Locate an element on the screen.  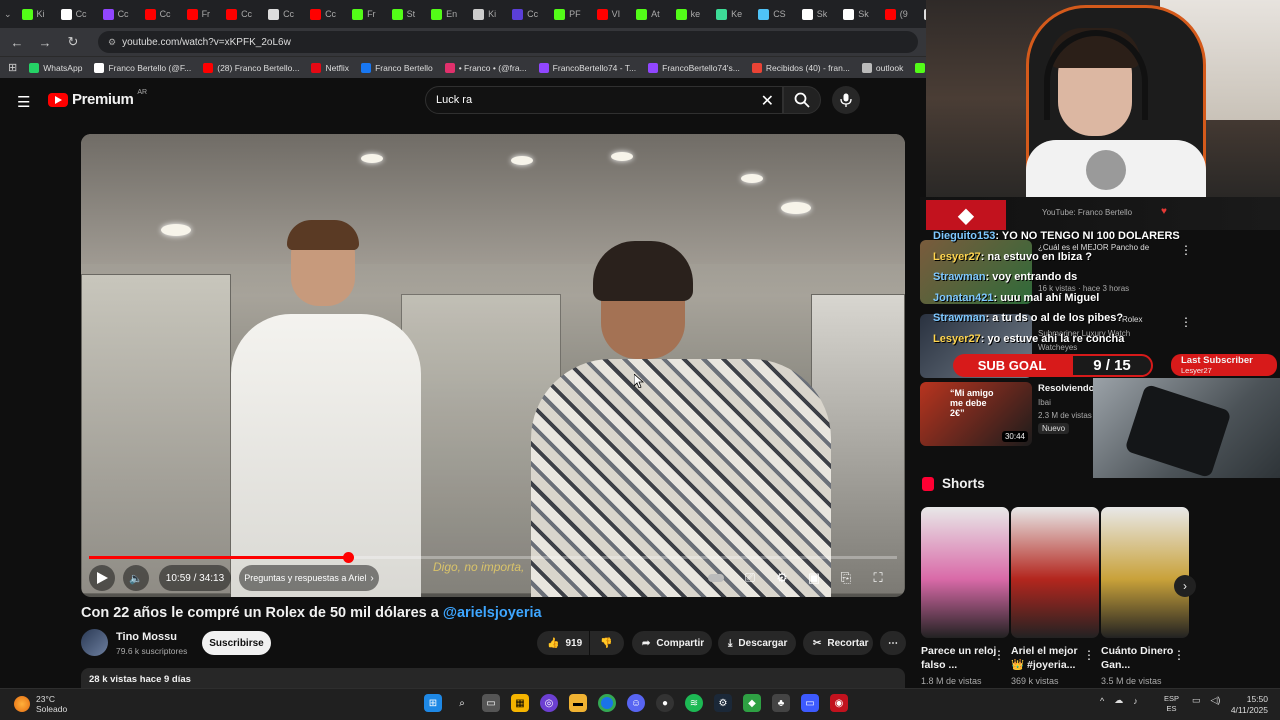
language-indicator: ESP ES is located at coordinates (1171, 704).